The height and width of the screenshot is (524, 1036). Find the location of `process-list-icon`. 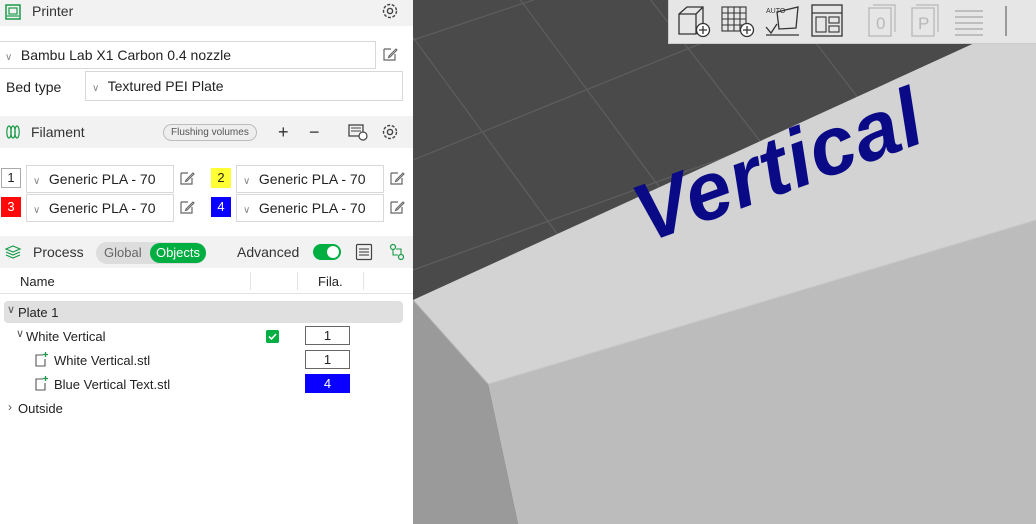

process-list-icon is located at coordinates (364, 252).